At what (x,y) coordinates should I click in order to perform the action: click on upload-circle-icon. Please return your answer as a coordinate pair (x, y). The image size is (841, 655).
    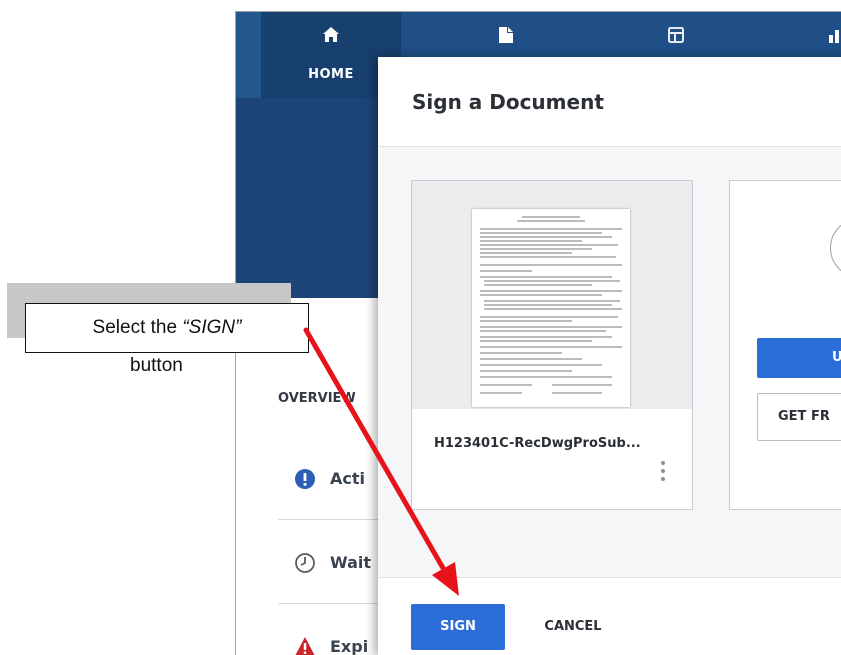
    Looking at the image, I should click on (835, 248).